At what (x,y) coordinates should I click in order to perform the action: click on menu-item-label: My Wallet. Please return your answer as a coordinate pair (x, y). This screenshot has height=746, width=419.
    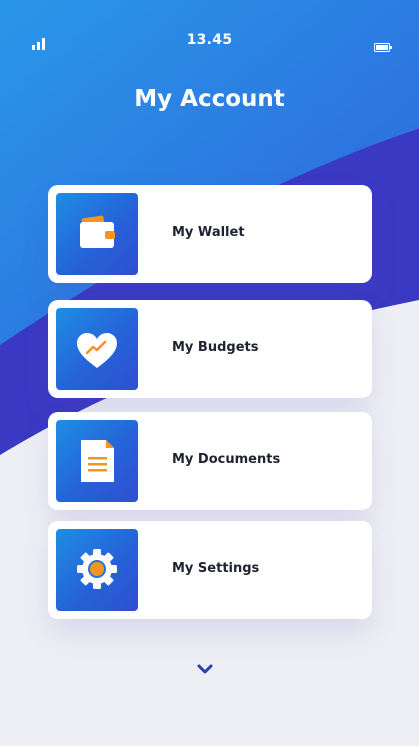
    Looking at the image, I should click on (208, 232).